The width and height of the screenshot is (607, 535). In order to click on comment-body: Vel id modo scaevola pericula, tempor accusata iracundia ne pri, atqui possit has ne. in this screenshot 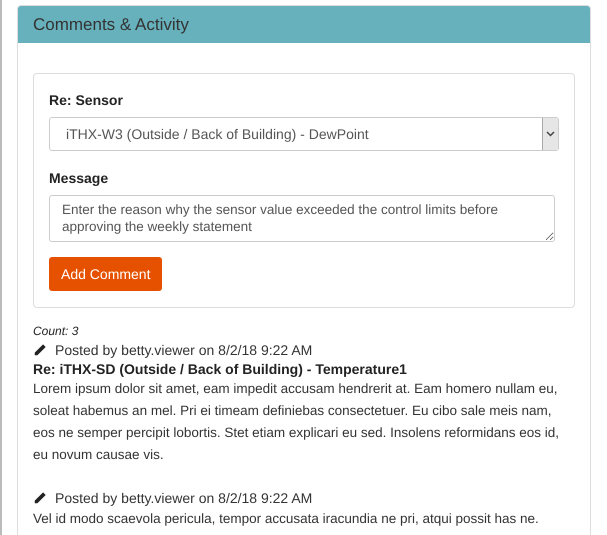, I will do `click(286, 519)`.